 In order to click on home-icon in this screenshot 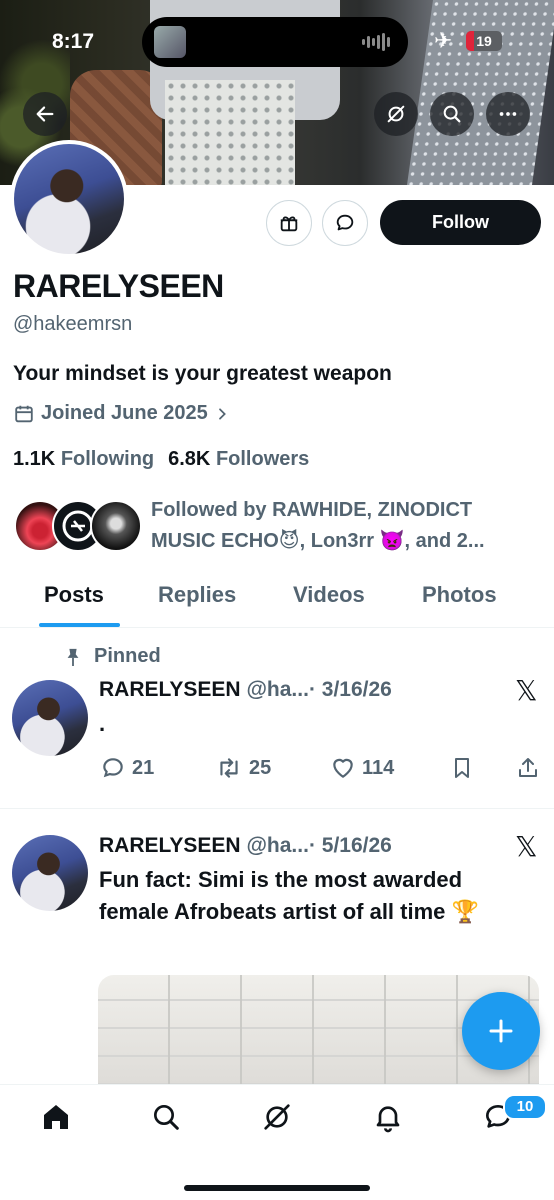, I will do `click(56, 1117)`.